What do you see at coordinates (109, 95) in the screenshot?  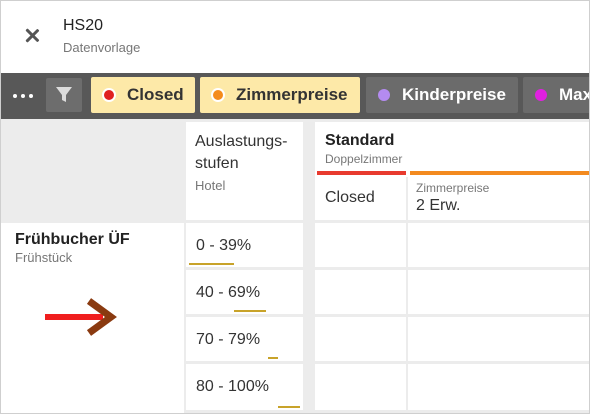 I see `closed-dot-icon` at bounding box center [109, 95].